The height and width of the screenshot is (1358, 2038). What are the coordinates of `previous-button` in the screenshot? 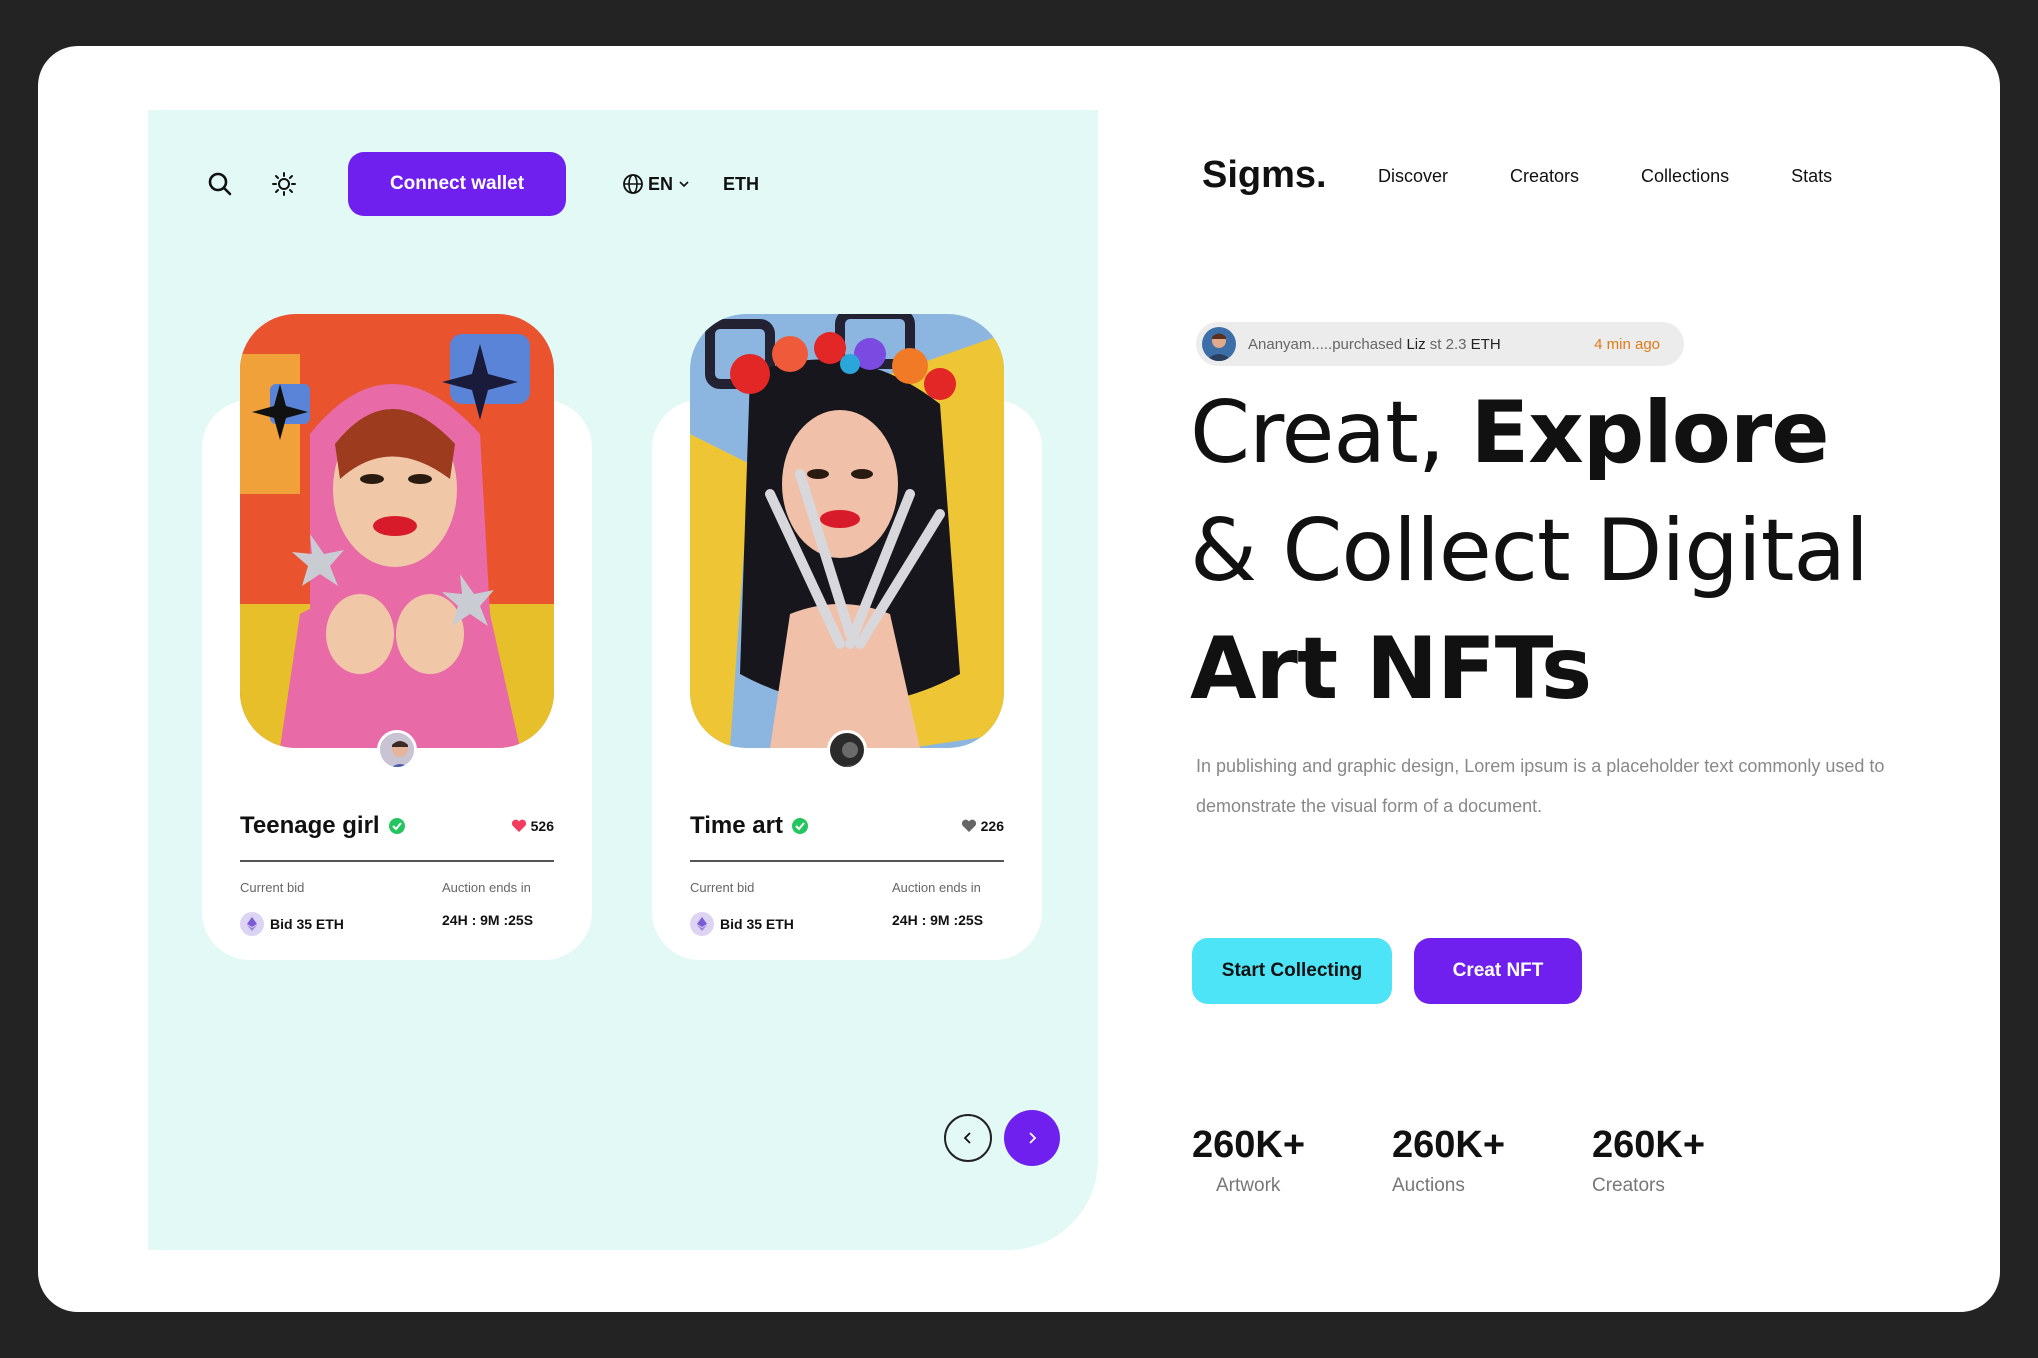 It's located at (968, 1138).